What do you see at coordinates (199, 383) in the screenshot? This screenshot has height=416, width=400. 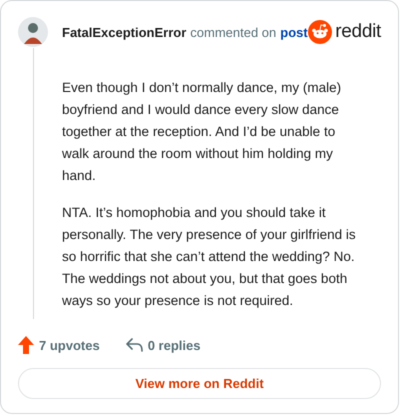 I see `view-more-button: View more on Reddit` at bounding box center [199, 383].